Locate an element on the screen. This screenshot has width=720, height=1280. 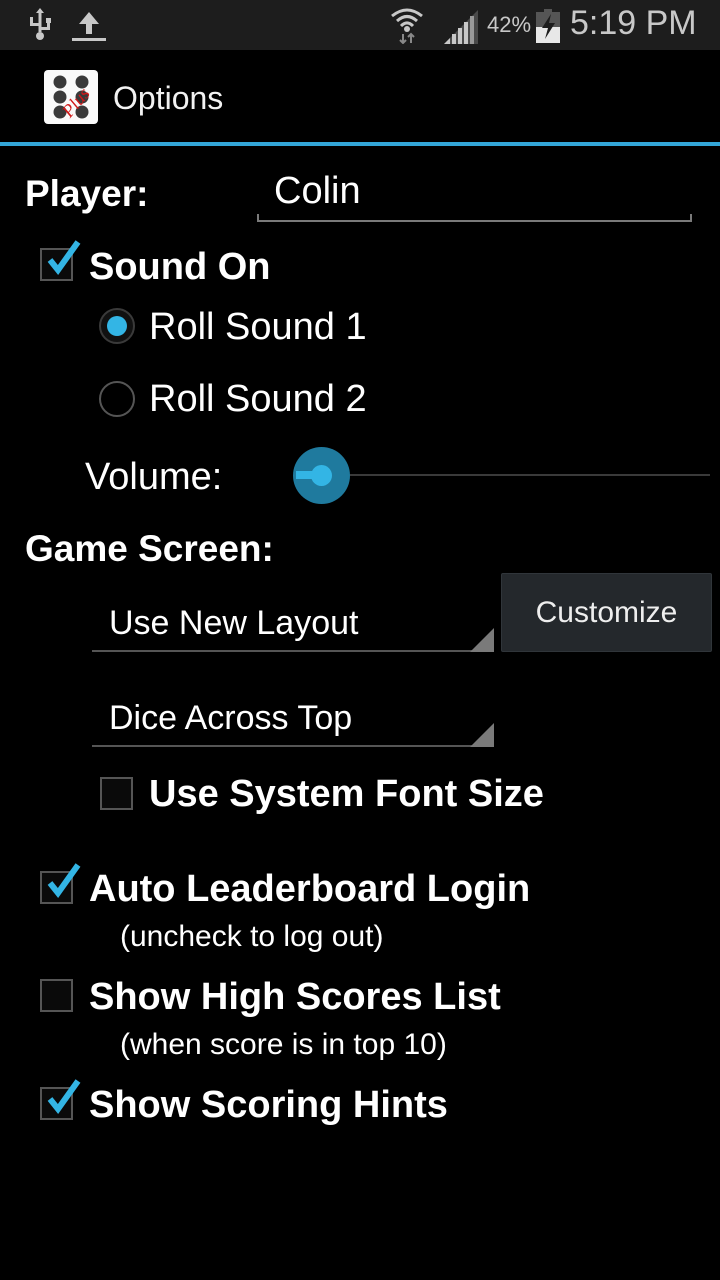
wifi-icon is located at coordinates (407, 26).